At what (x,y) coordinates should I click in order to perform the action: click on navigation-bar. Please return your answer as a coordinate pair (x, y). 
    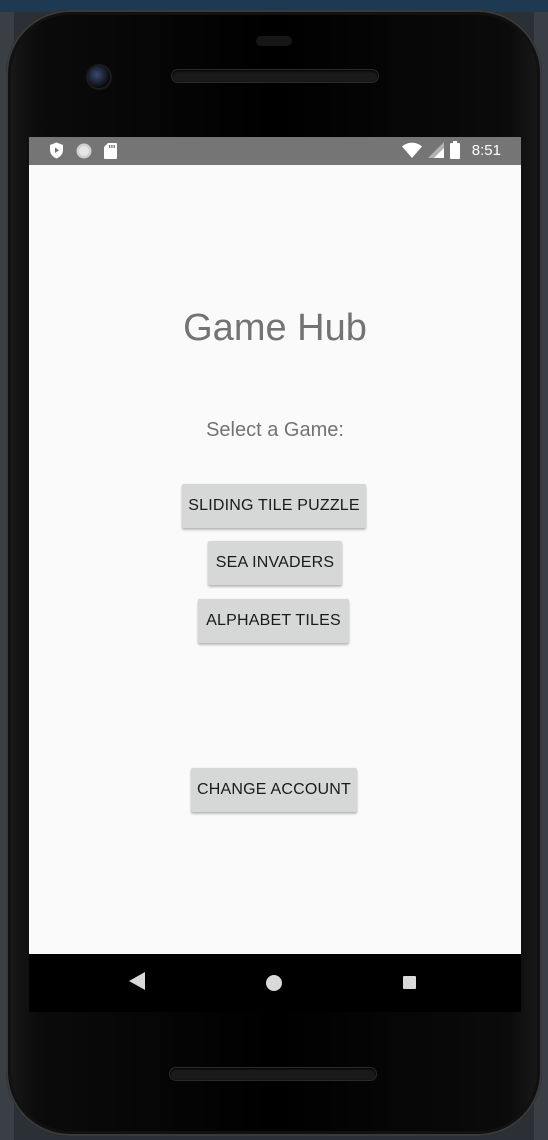
    Looking at the image, I should click on (275, 983).